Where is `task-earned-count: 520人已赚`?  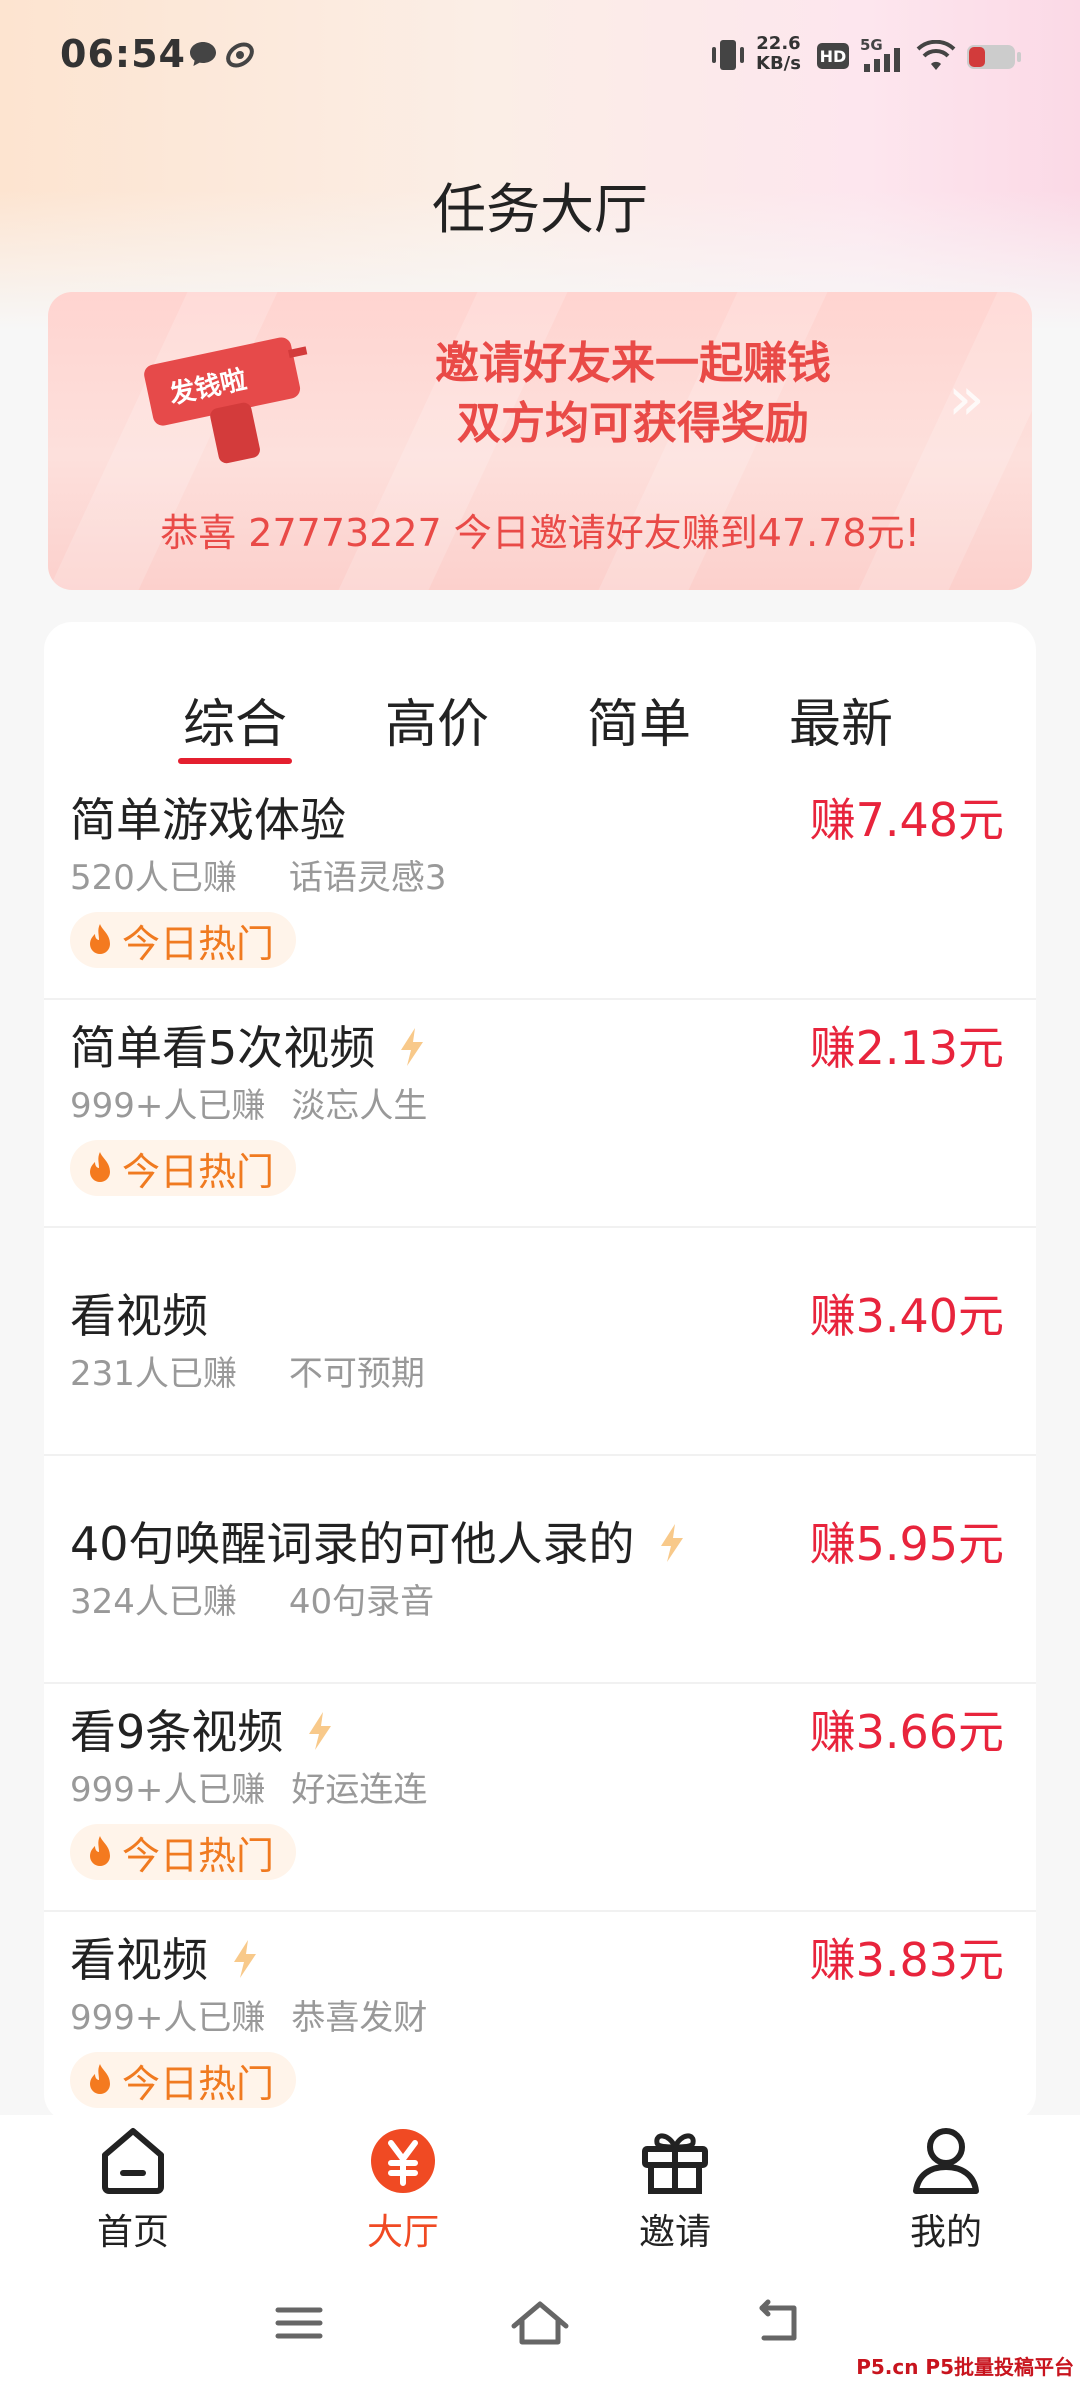 task-earned-count: 520人已赚 is located at coordinates (153, 878).